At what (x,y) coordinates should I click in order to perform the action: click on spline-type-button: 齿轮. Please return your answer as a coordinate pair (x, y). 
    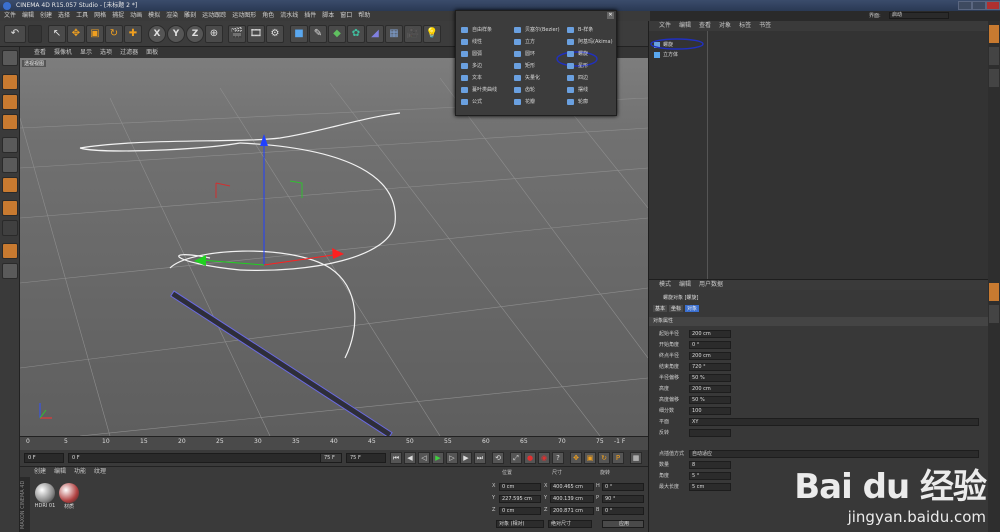
    Looking at the image, I should click on (538, 90).